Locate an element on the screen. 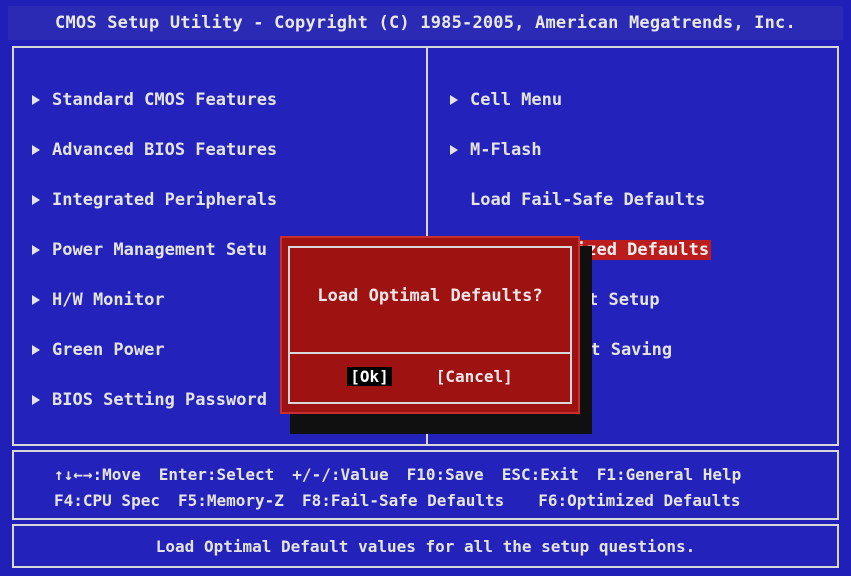 This screenshot has height=576, width=851. dialog-frame: Load Optimal Defaults? [Ok] [Cancel] is located at coordinates (430, 325).